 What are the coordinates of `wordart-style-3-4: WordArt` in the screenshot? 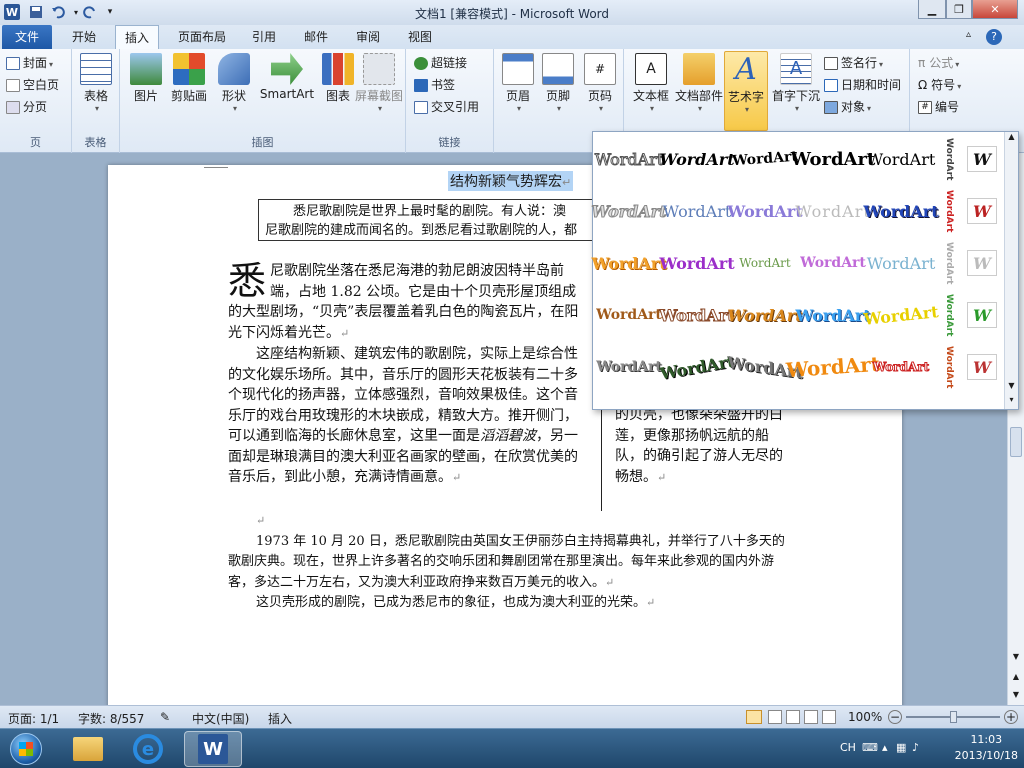 It's located at (901, 315).